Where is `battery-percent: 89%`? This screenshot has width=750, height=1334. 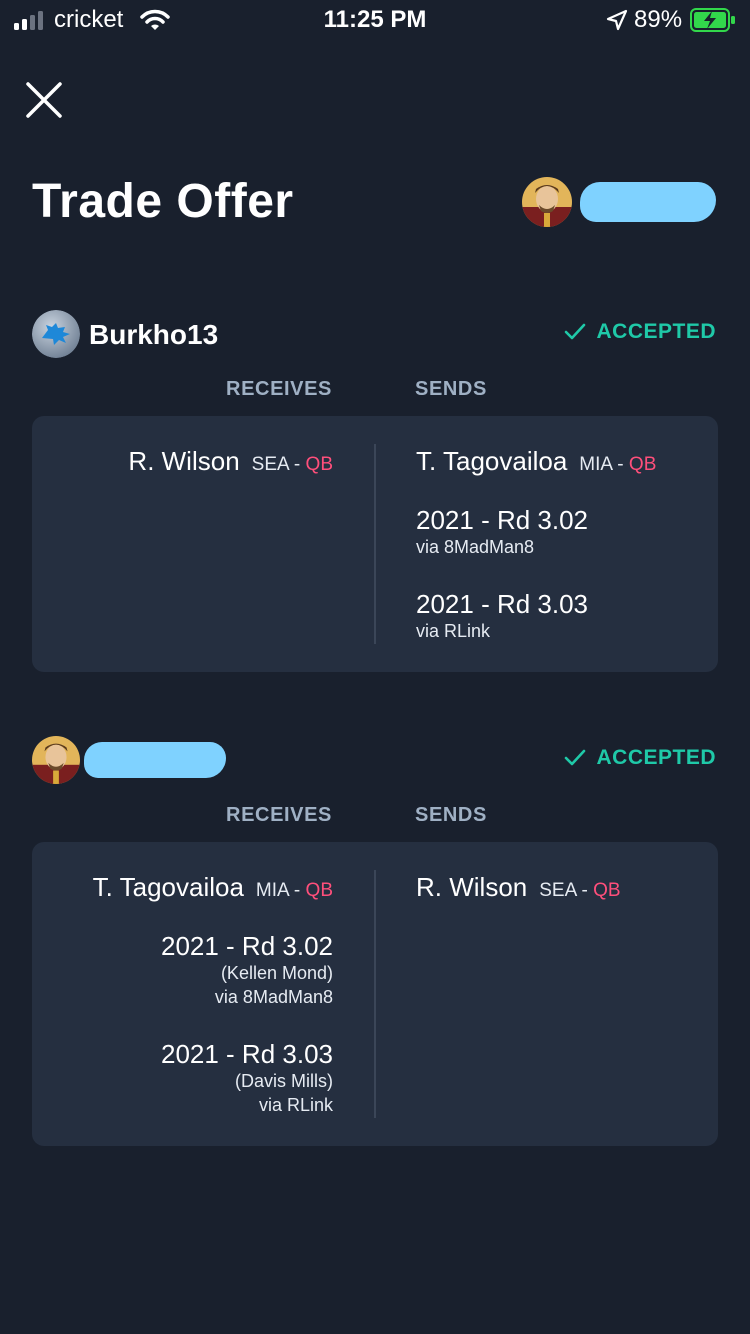 battery-percent: 89% is located at coordinates (658, 19).